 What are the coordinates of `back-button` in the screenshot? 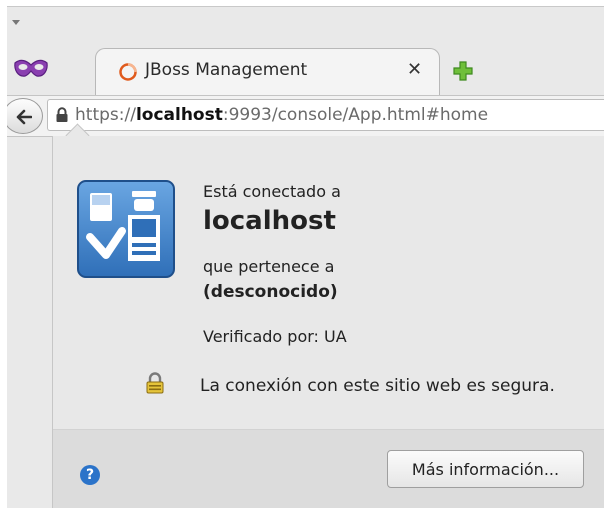 It's located at (25, 116).